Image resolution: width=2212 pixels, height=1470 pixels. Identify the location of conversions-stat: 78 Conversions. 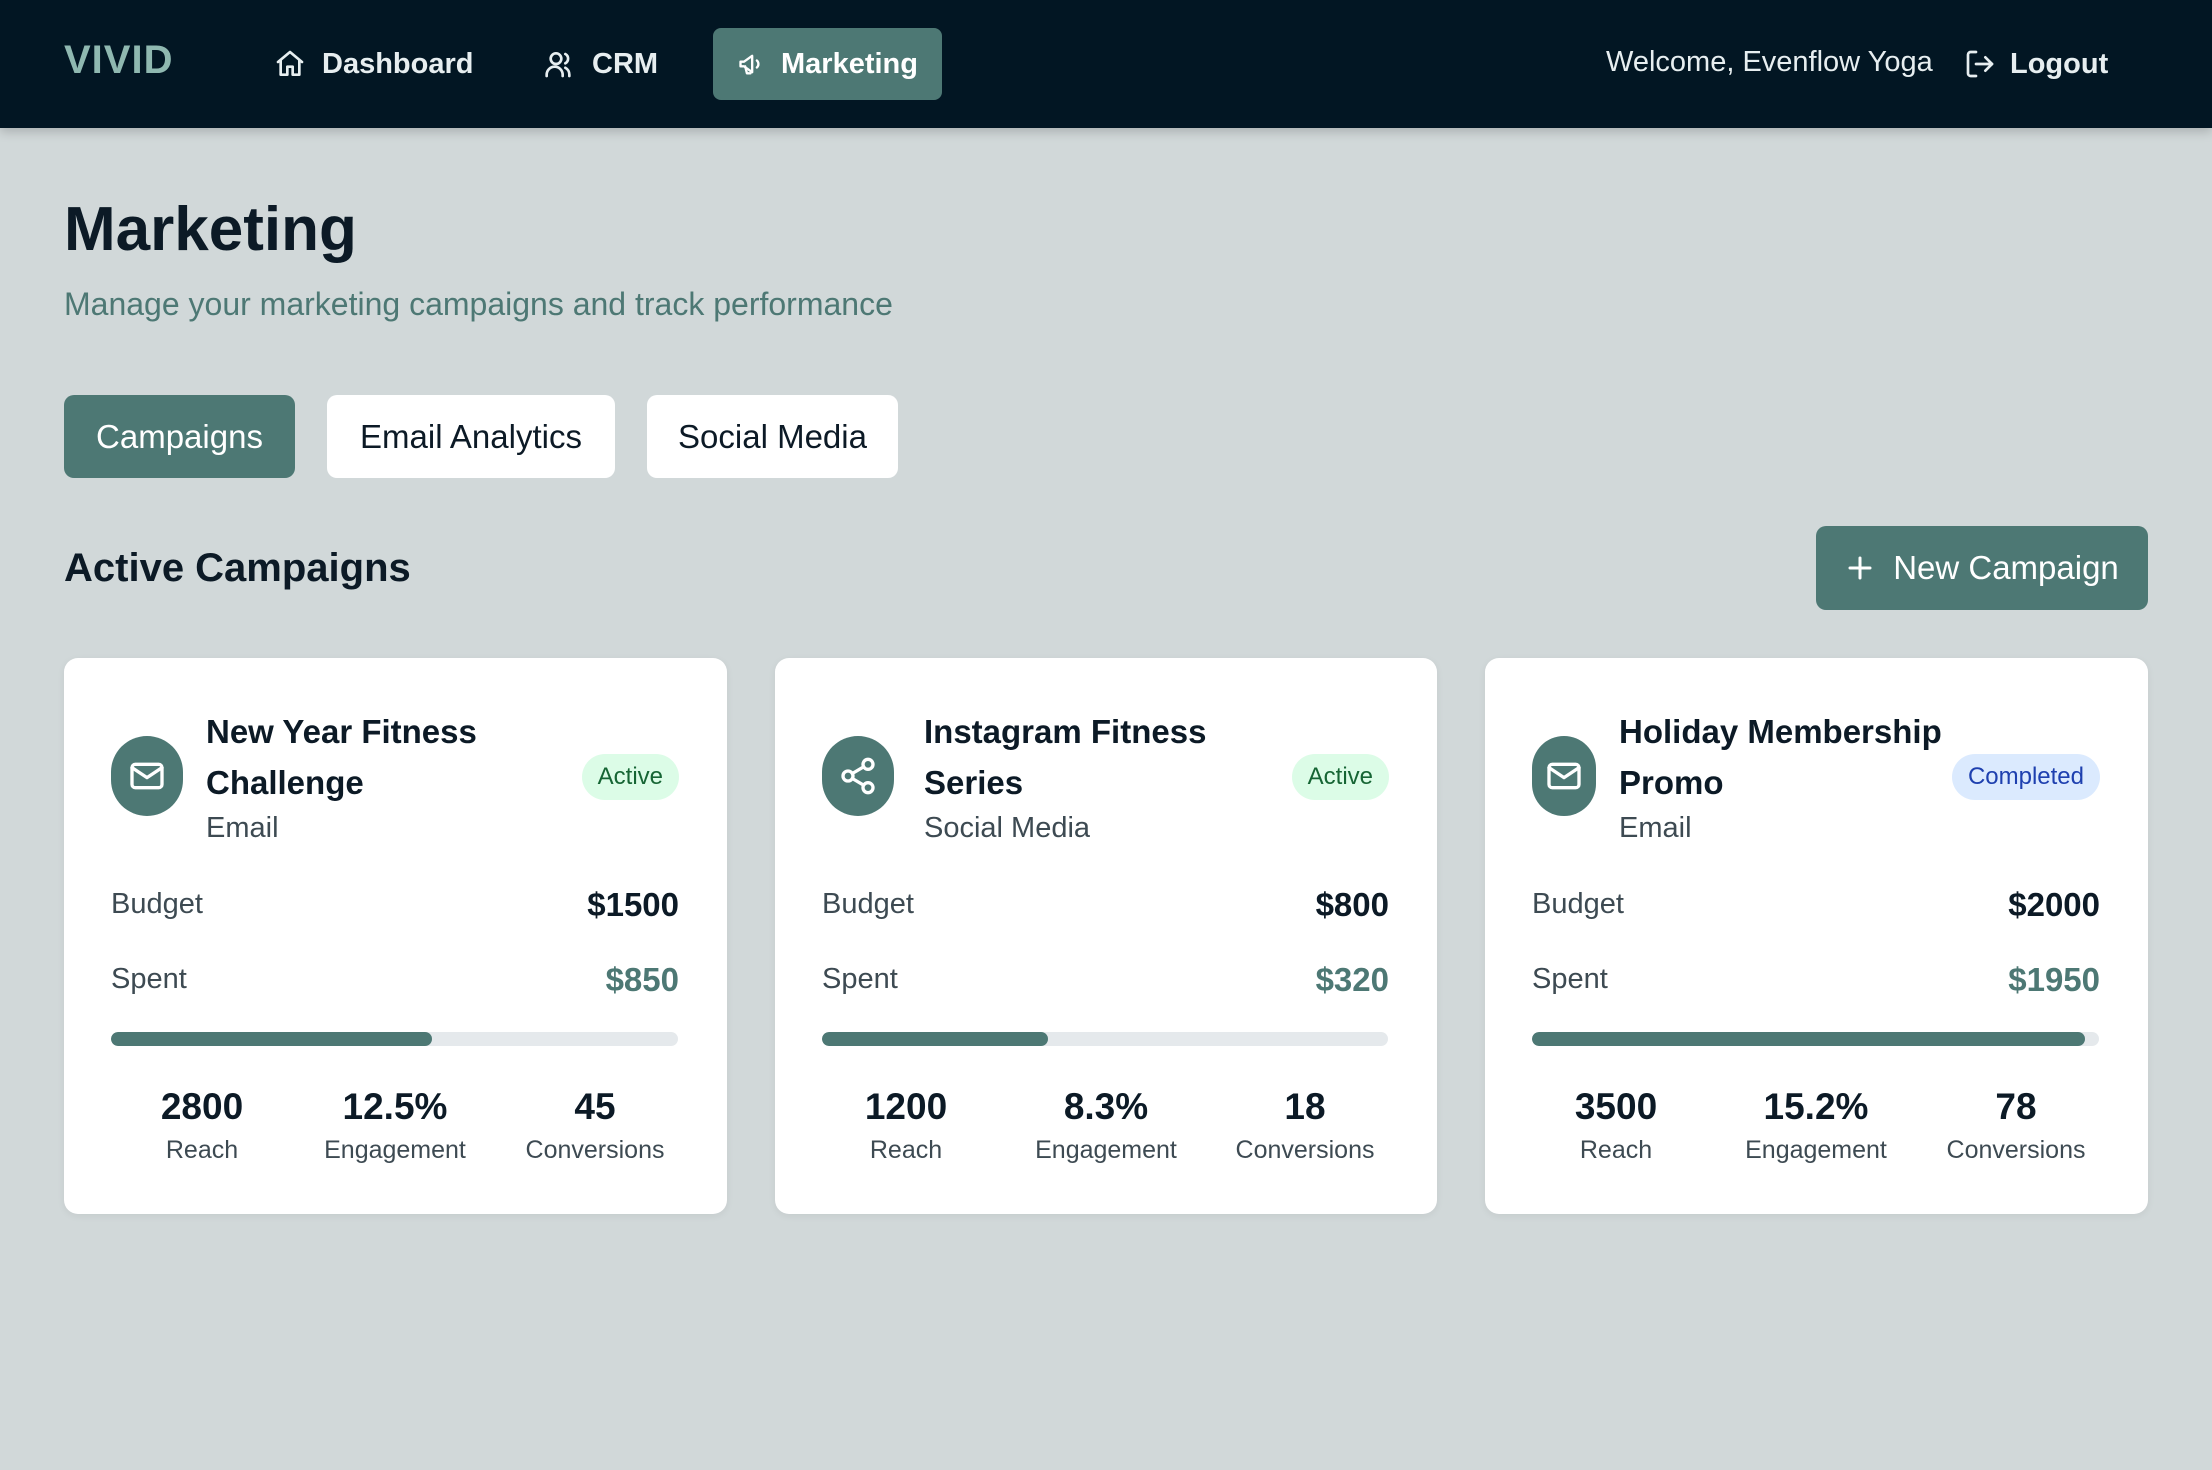
(2016, 1123).